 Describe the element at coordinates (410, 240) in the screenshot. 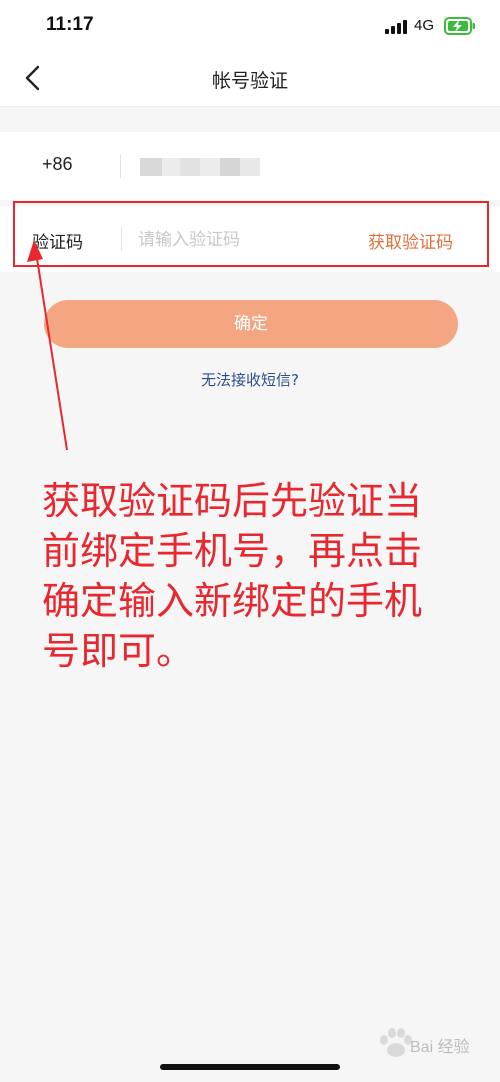

I see `get-code-button: 获取验证码` at that location.